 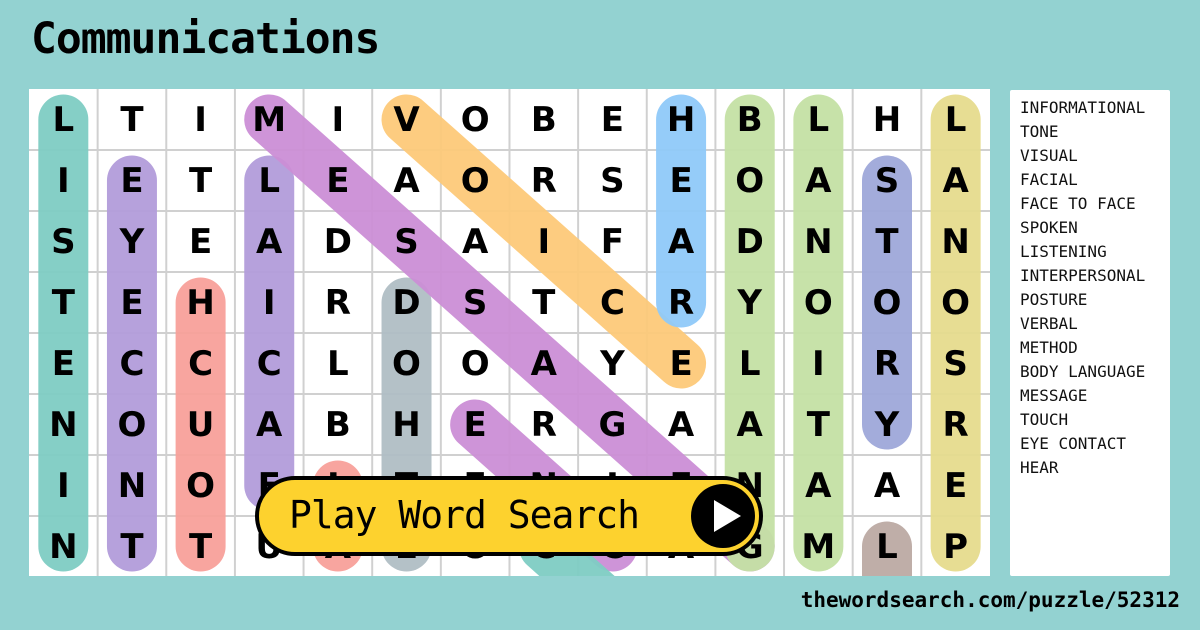 I want to click on word-list-item: EYE CONTACT, so click(x=1073, y=443).